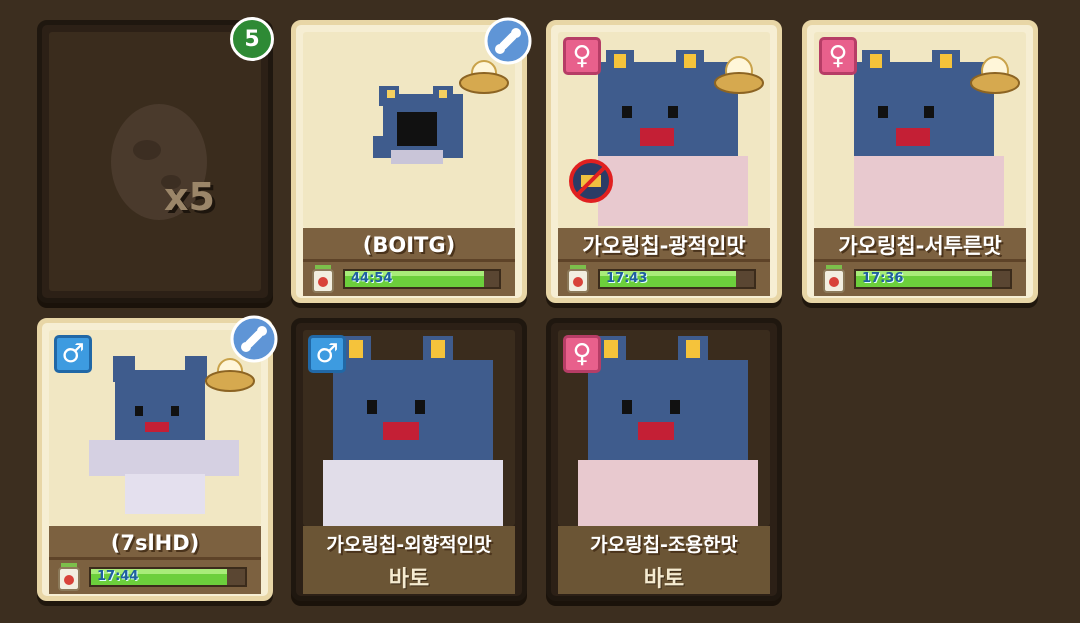 This screenshot has width=1080, height=623. What do you see at coordinates (118, 576) in the screenshot?
I see `timer-text: 17:44` at bounding box center [118, 576].